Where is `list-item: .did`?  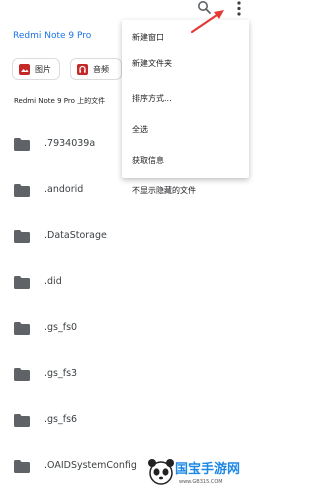 list-item: .did is located at coordinates (125, 279).